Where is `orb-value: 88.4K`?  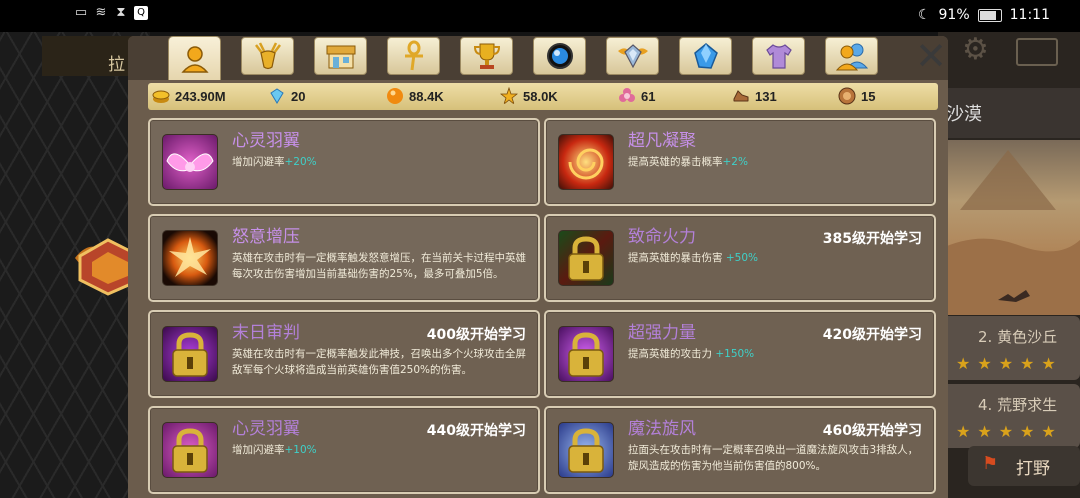 orb-value: 88.4K is located at coordinates (426, 96).